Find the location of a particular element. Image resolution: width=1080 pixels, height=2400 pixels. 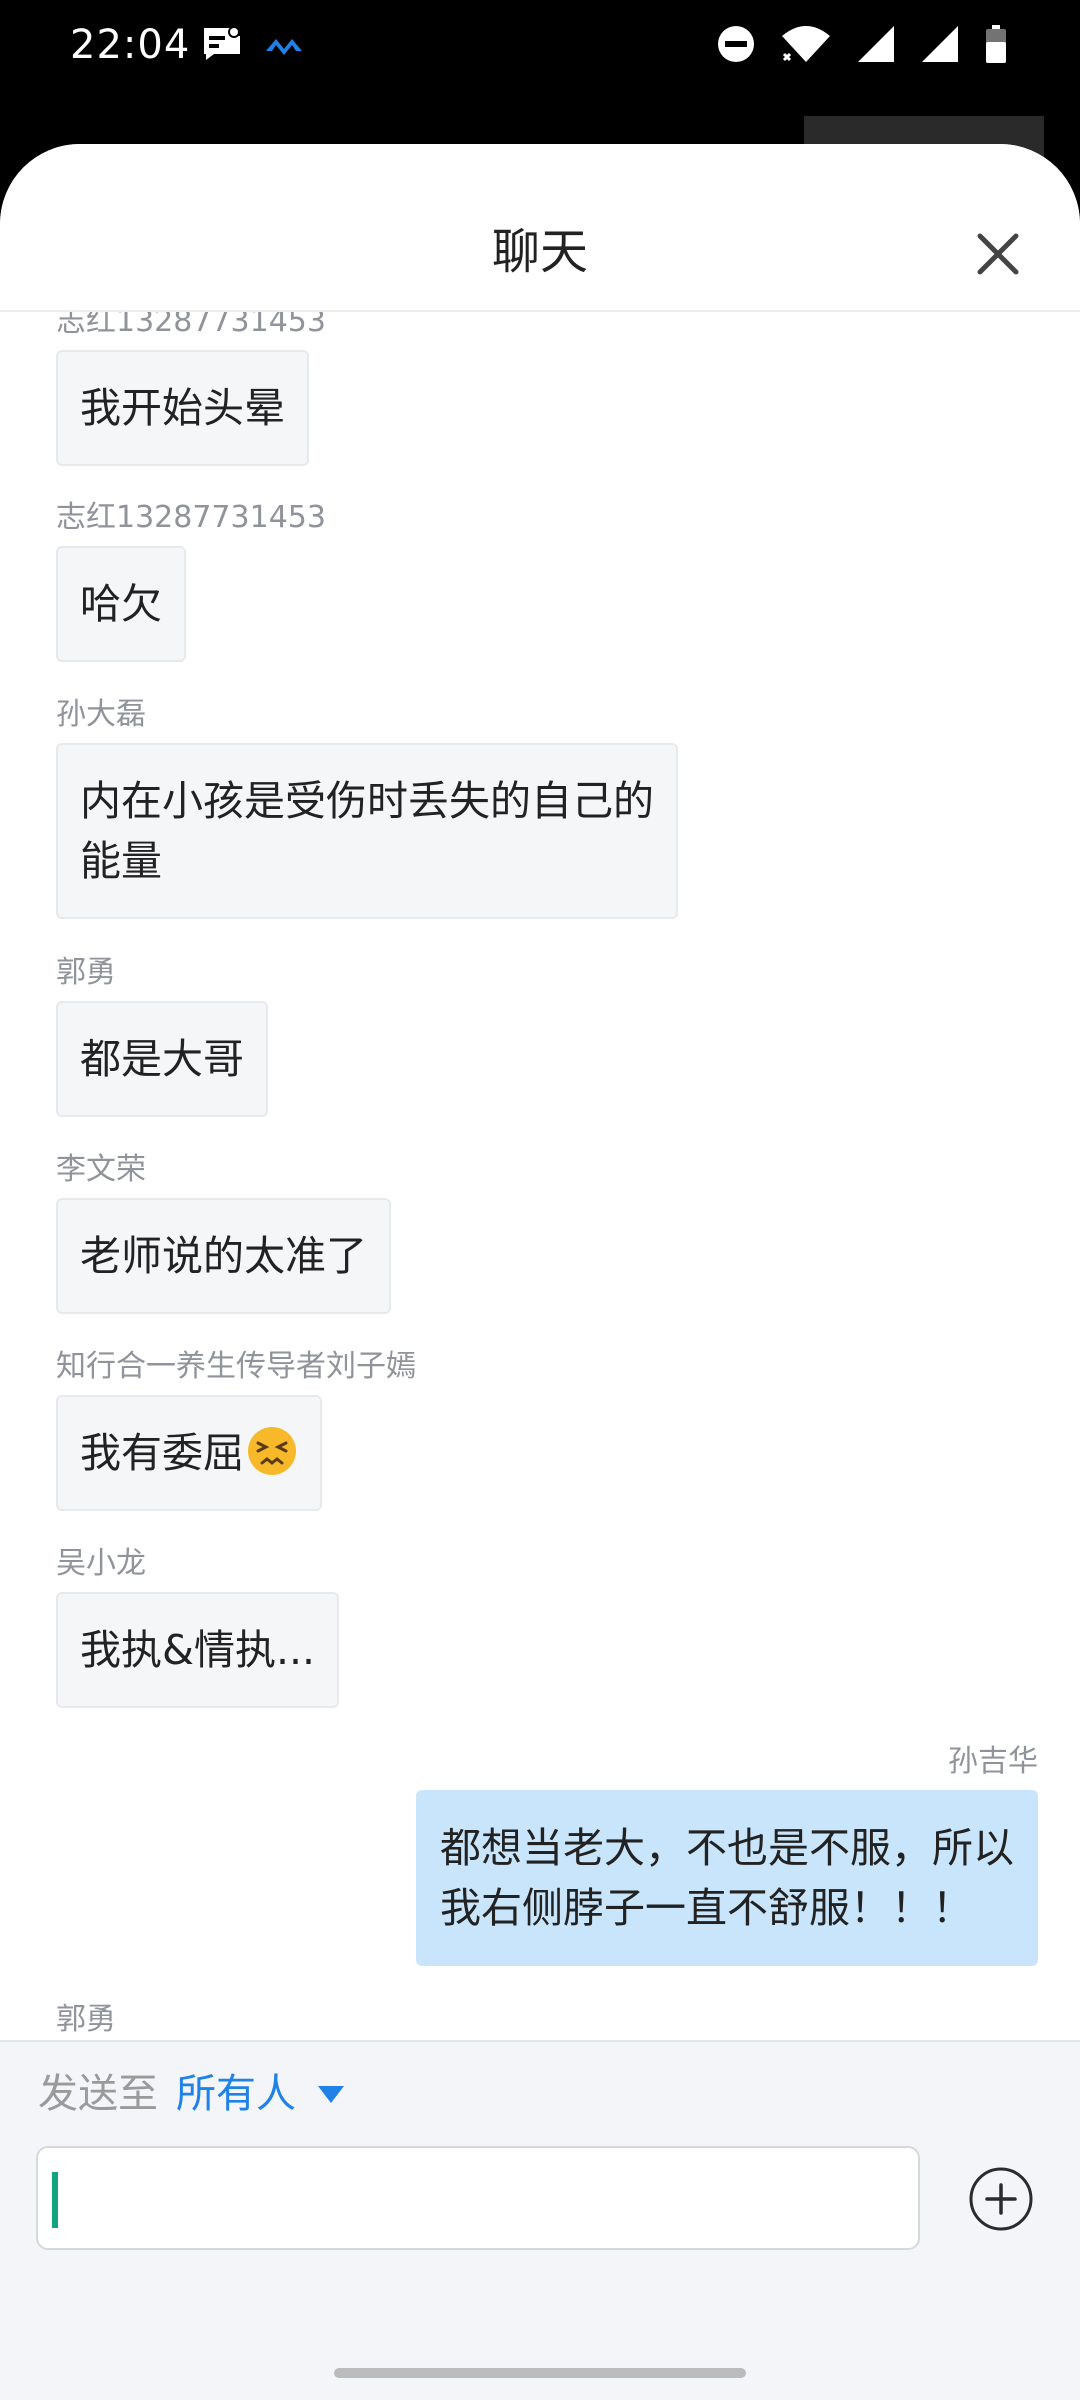

message-text: 我有委屈 is located at coordinates (162, 1453).